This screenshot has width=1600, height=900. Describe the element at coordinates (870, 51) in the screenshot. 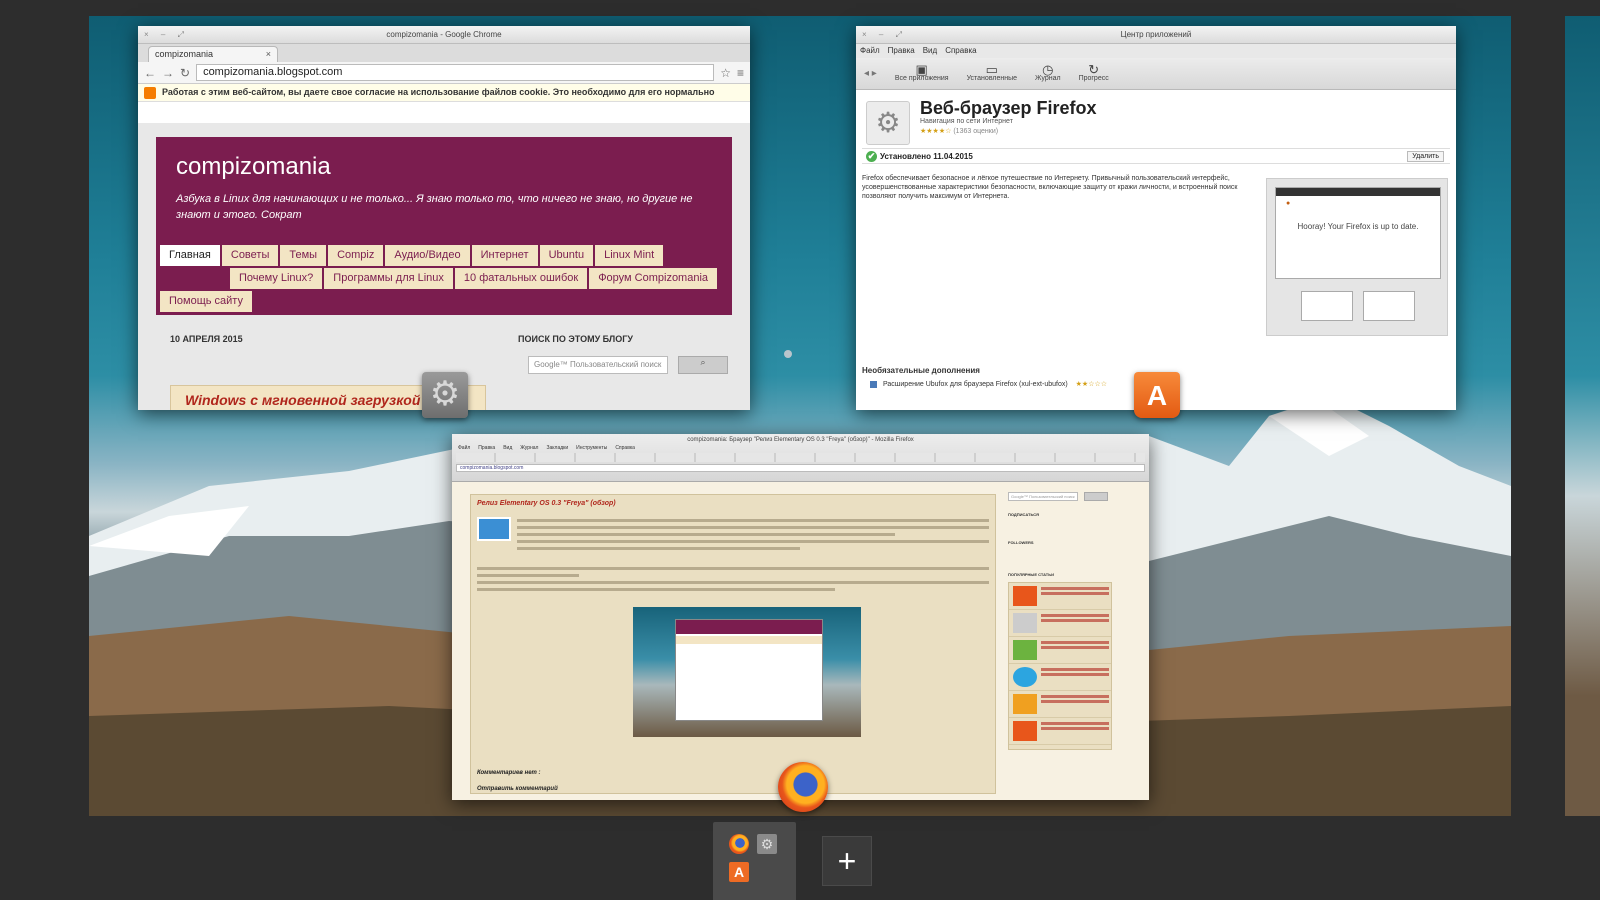

I see `menu-file: Файл` at that location.